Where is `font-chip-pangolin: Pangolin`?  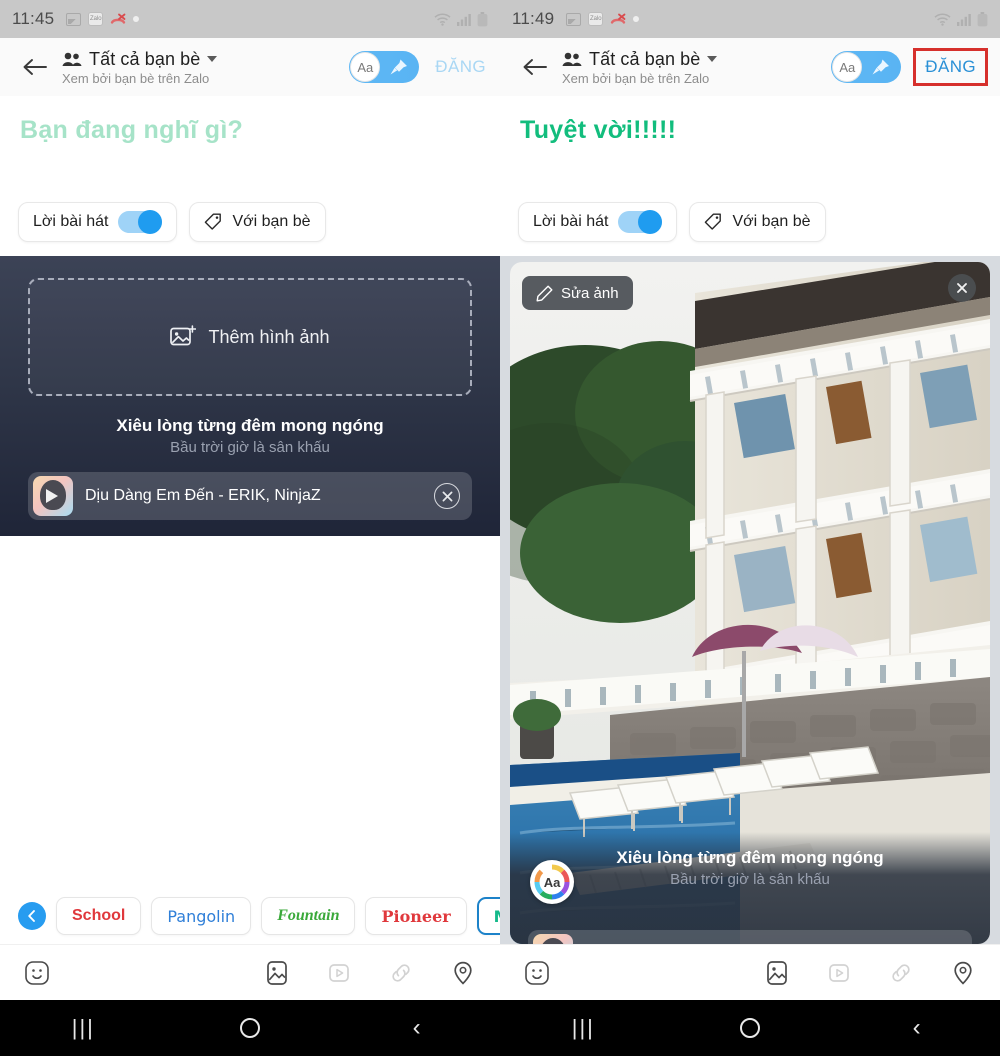
font-chip-pangolin: Pangolin is located at coordinates (201, 916).